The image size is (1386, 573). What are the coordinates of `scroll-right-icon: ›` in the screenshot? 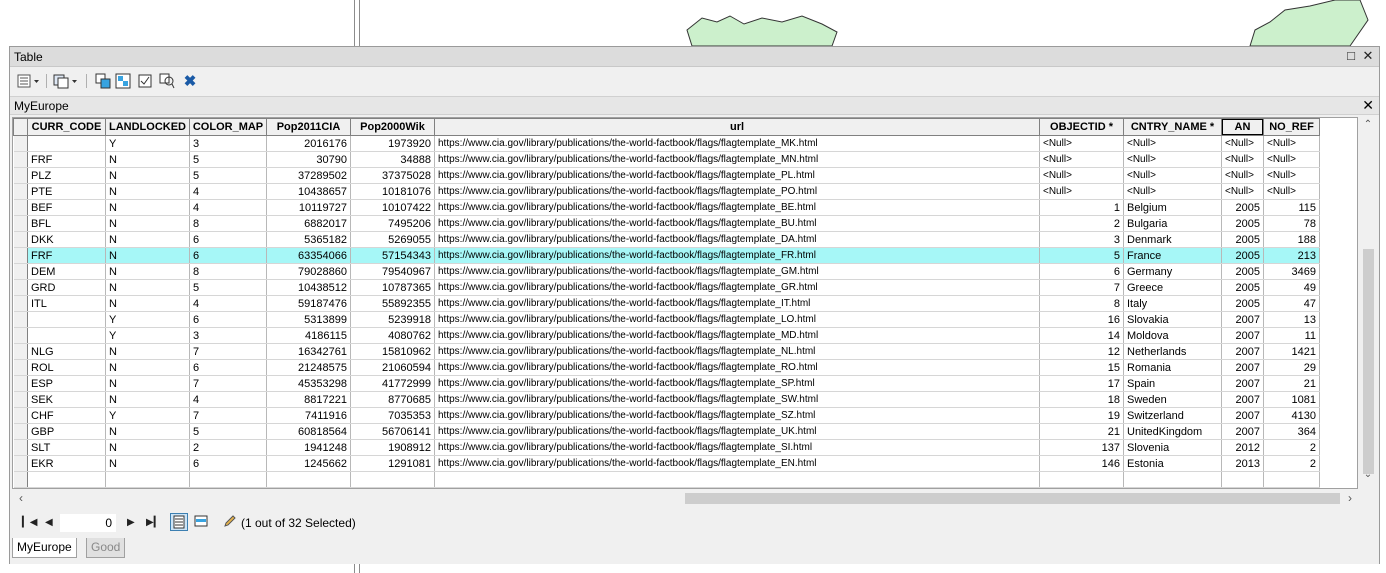 It's located at (1350, 498).